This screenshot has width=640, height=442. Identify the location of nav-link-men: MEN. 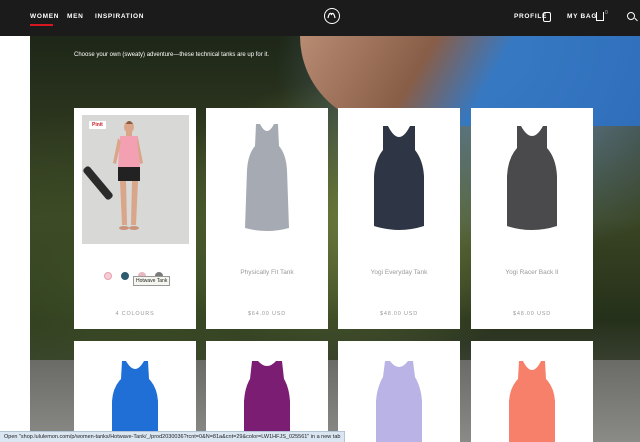
(75, 16).